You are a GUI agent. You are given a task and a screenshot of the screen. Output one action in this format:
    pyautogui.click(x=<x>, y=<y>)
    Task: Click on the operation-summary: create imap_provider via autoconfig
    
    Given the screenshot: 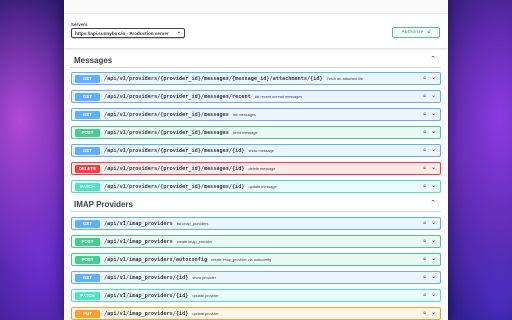 What is the action you would take?
    pyautogui.click(x=241, y=260)
    